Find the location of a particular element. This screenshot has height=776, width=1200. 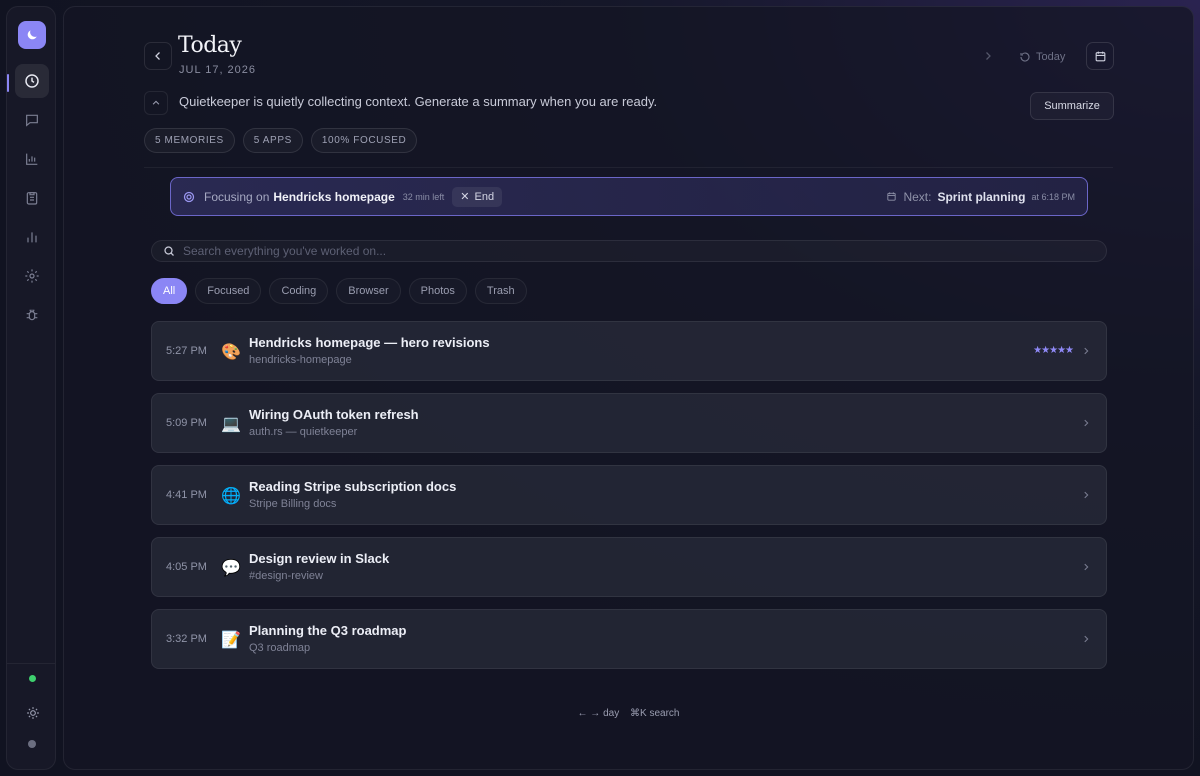

search-icon is located at coordinates (169, 251).